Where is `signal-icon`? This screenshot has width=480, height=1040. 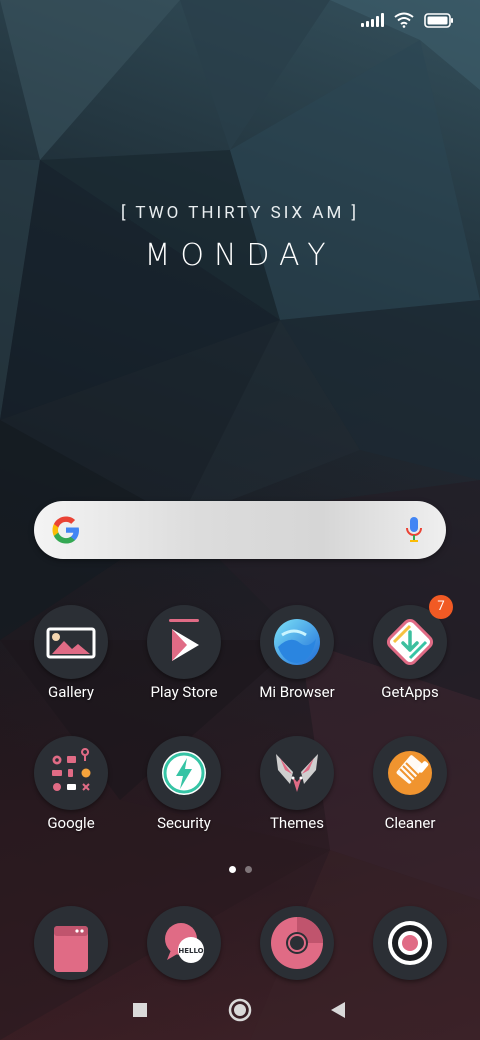
signal-icon is located at coordinates (372, 20).